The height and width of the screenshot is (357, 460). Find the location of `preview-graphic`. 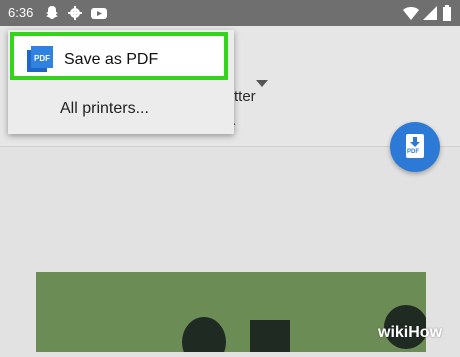

preview-graphic is located at coordinates (305, 331).